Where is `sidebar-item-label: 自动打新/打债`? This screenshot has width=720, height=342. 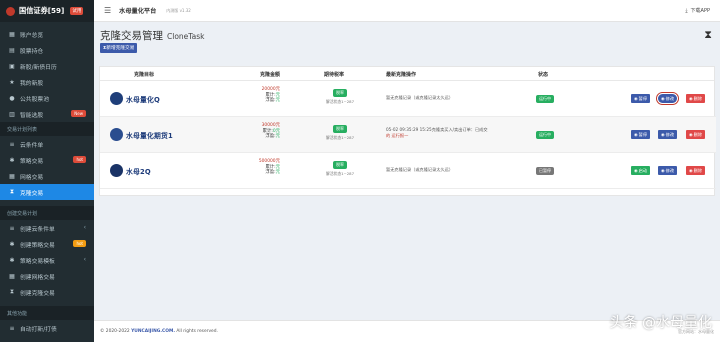
sidebar-item-label: 自动打新/打债 is located at coordinates (38, 329).